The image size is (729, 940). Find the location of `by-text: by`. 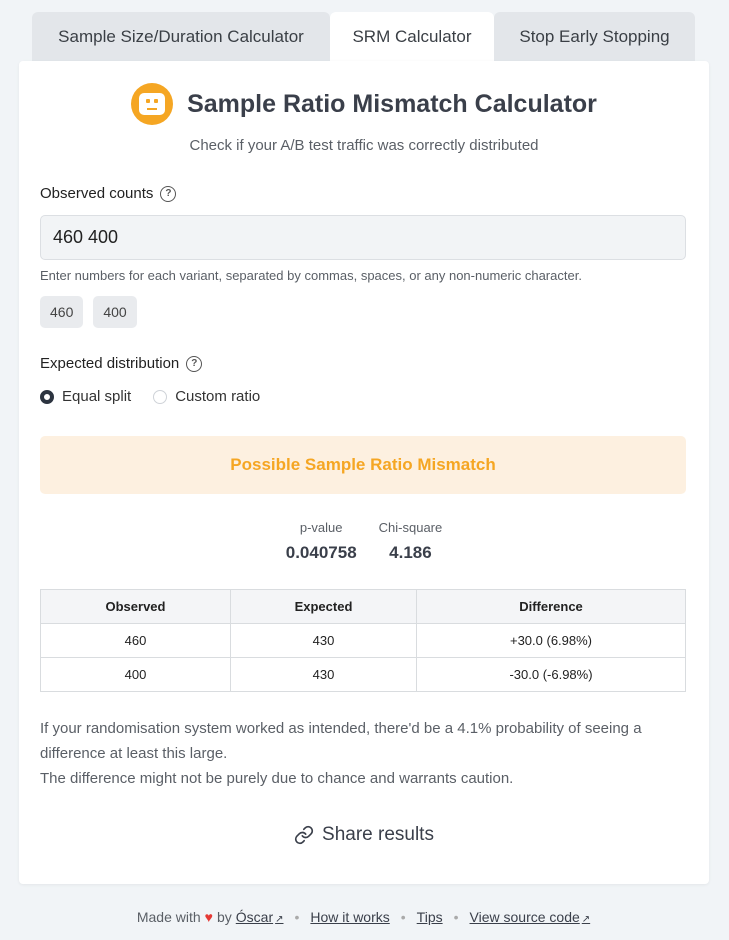

by-text: by is located at coordinates (224, 917).